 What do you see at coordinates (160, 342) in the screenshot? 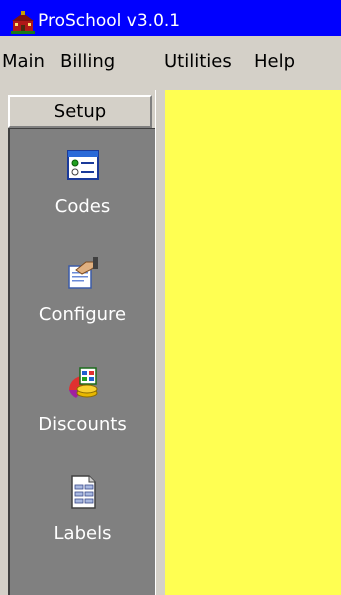
I see `pane-splitter` at bounding box center [160, 342].